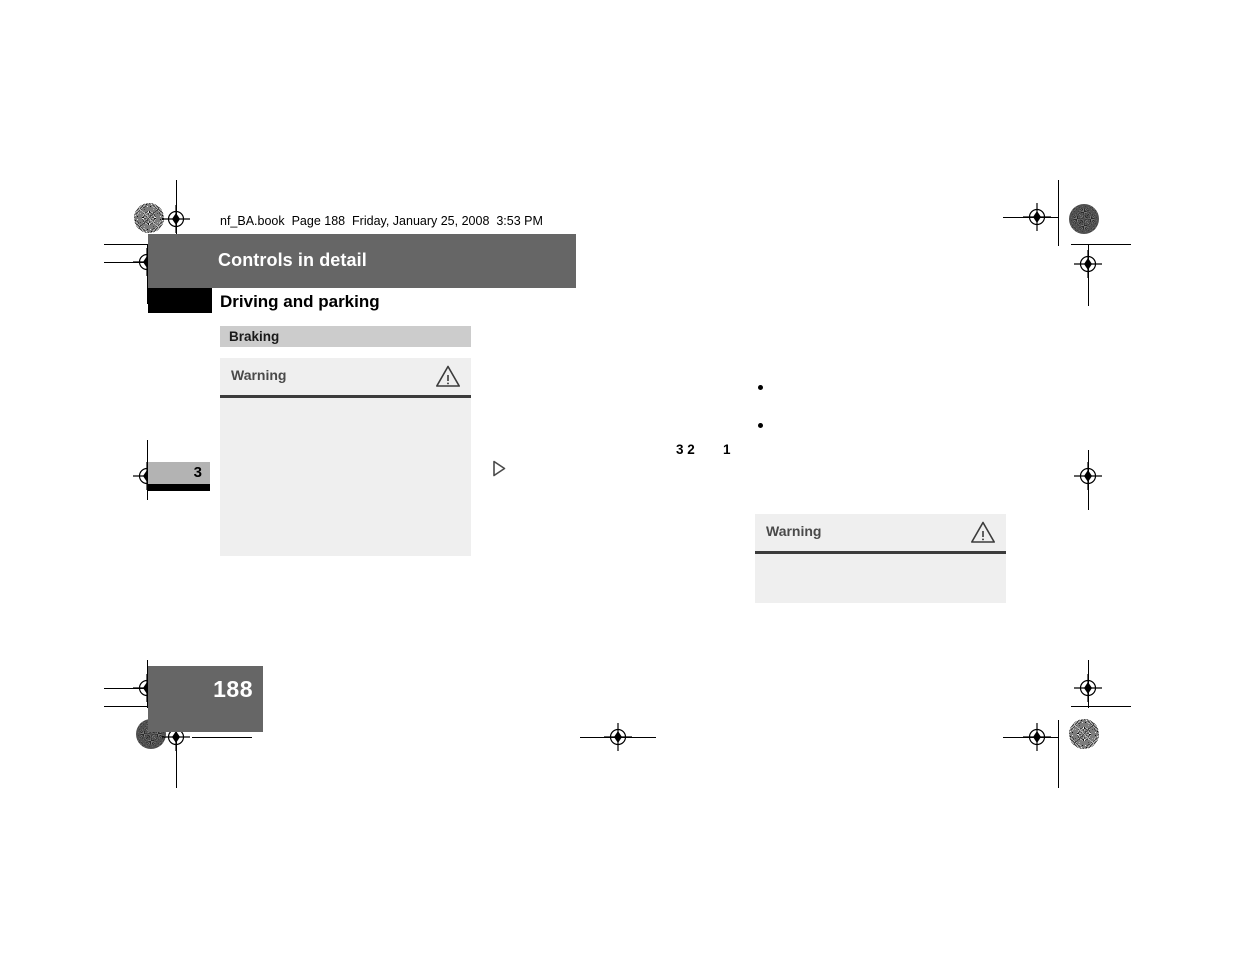 Image resolution: width=1235 pixels, height=954 pixels. I want to click on section-title: Driving and parking, so click(300, 301).